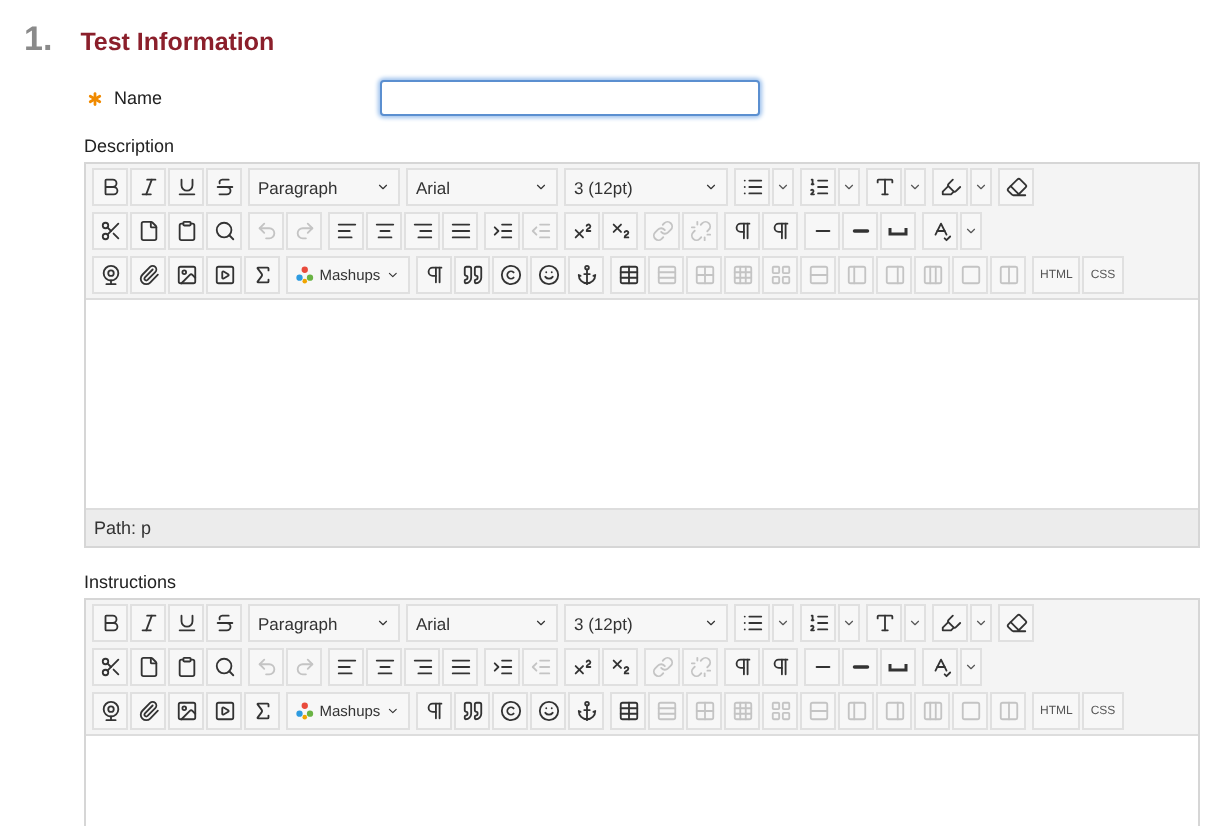  What do you see at coordinates (780, 275) in the screenshot?
I see `table-grid-icon` at bounding box center [780, 275].